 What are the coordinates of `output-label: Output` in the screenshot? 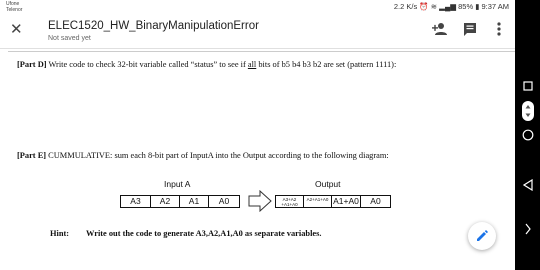 It's located at (328, 184).